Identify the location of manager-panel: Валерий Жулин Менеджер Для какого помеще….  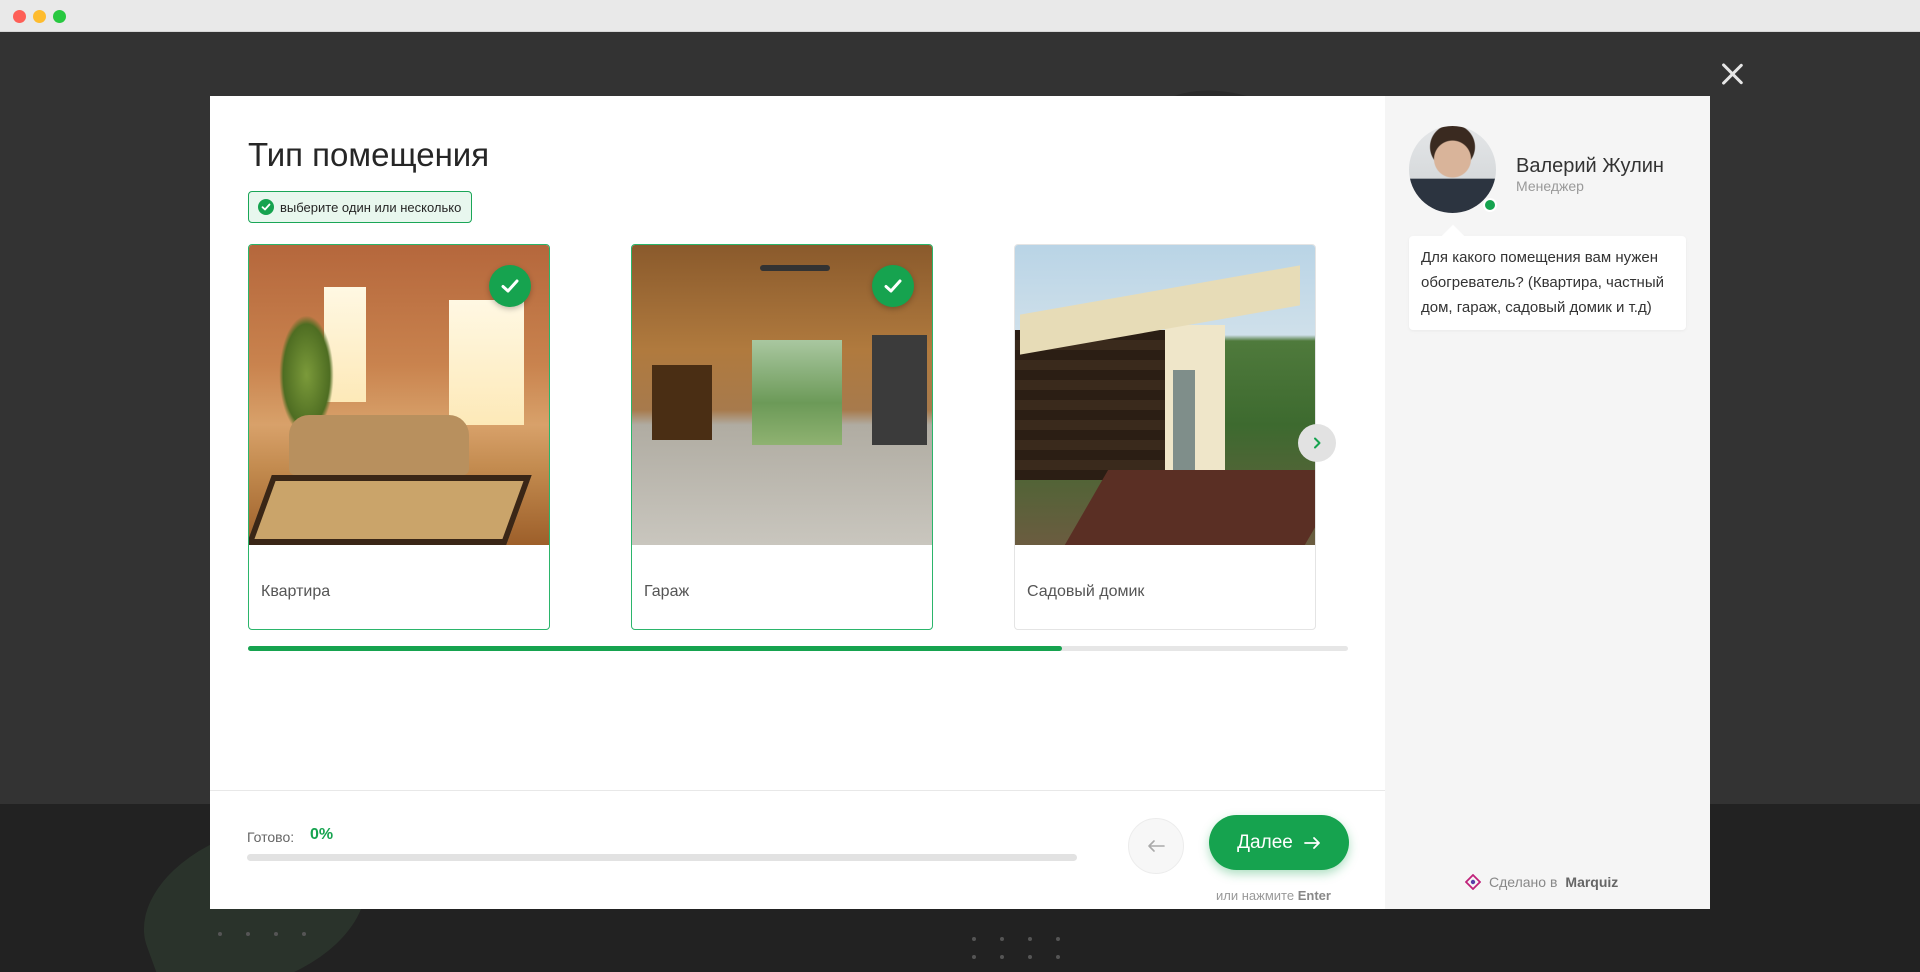
(1547, 502).